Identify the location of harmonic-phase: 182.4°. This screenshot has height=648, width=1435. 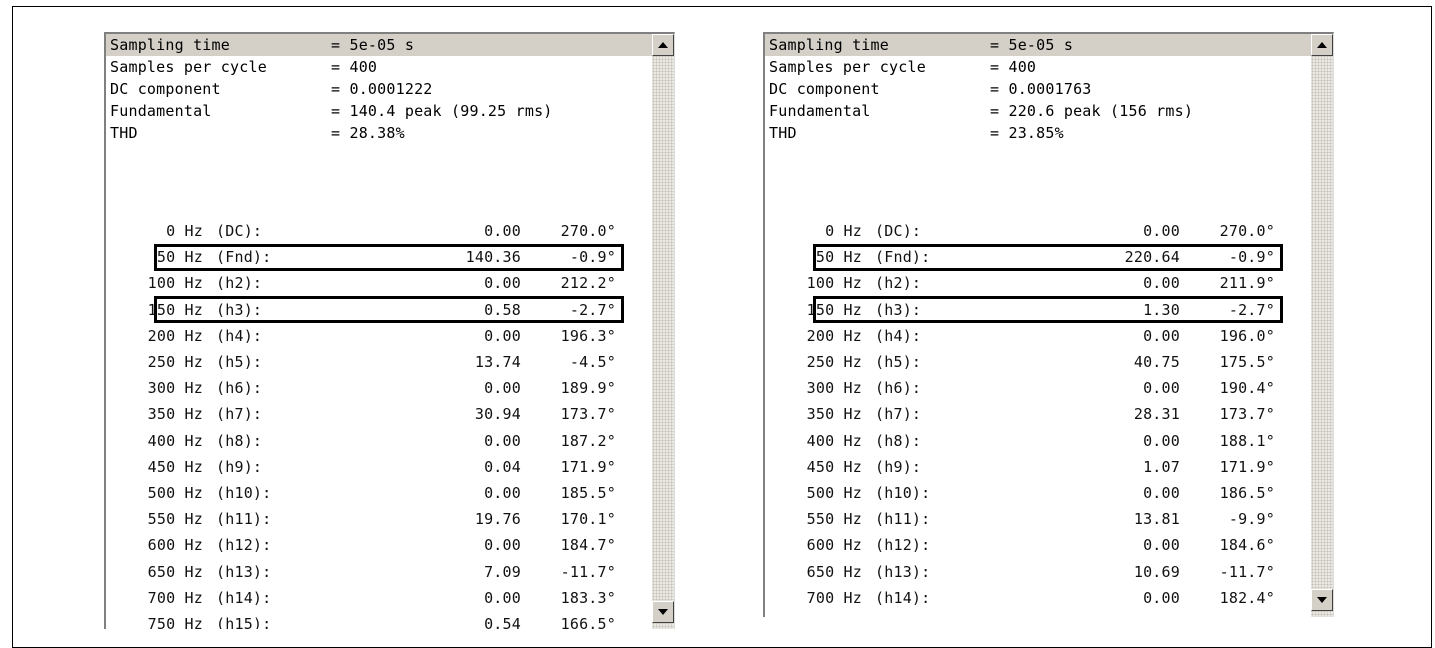
(1247, 597).